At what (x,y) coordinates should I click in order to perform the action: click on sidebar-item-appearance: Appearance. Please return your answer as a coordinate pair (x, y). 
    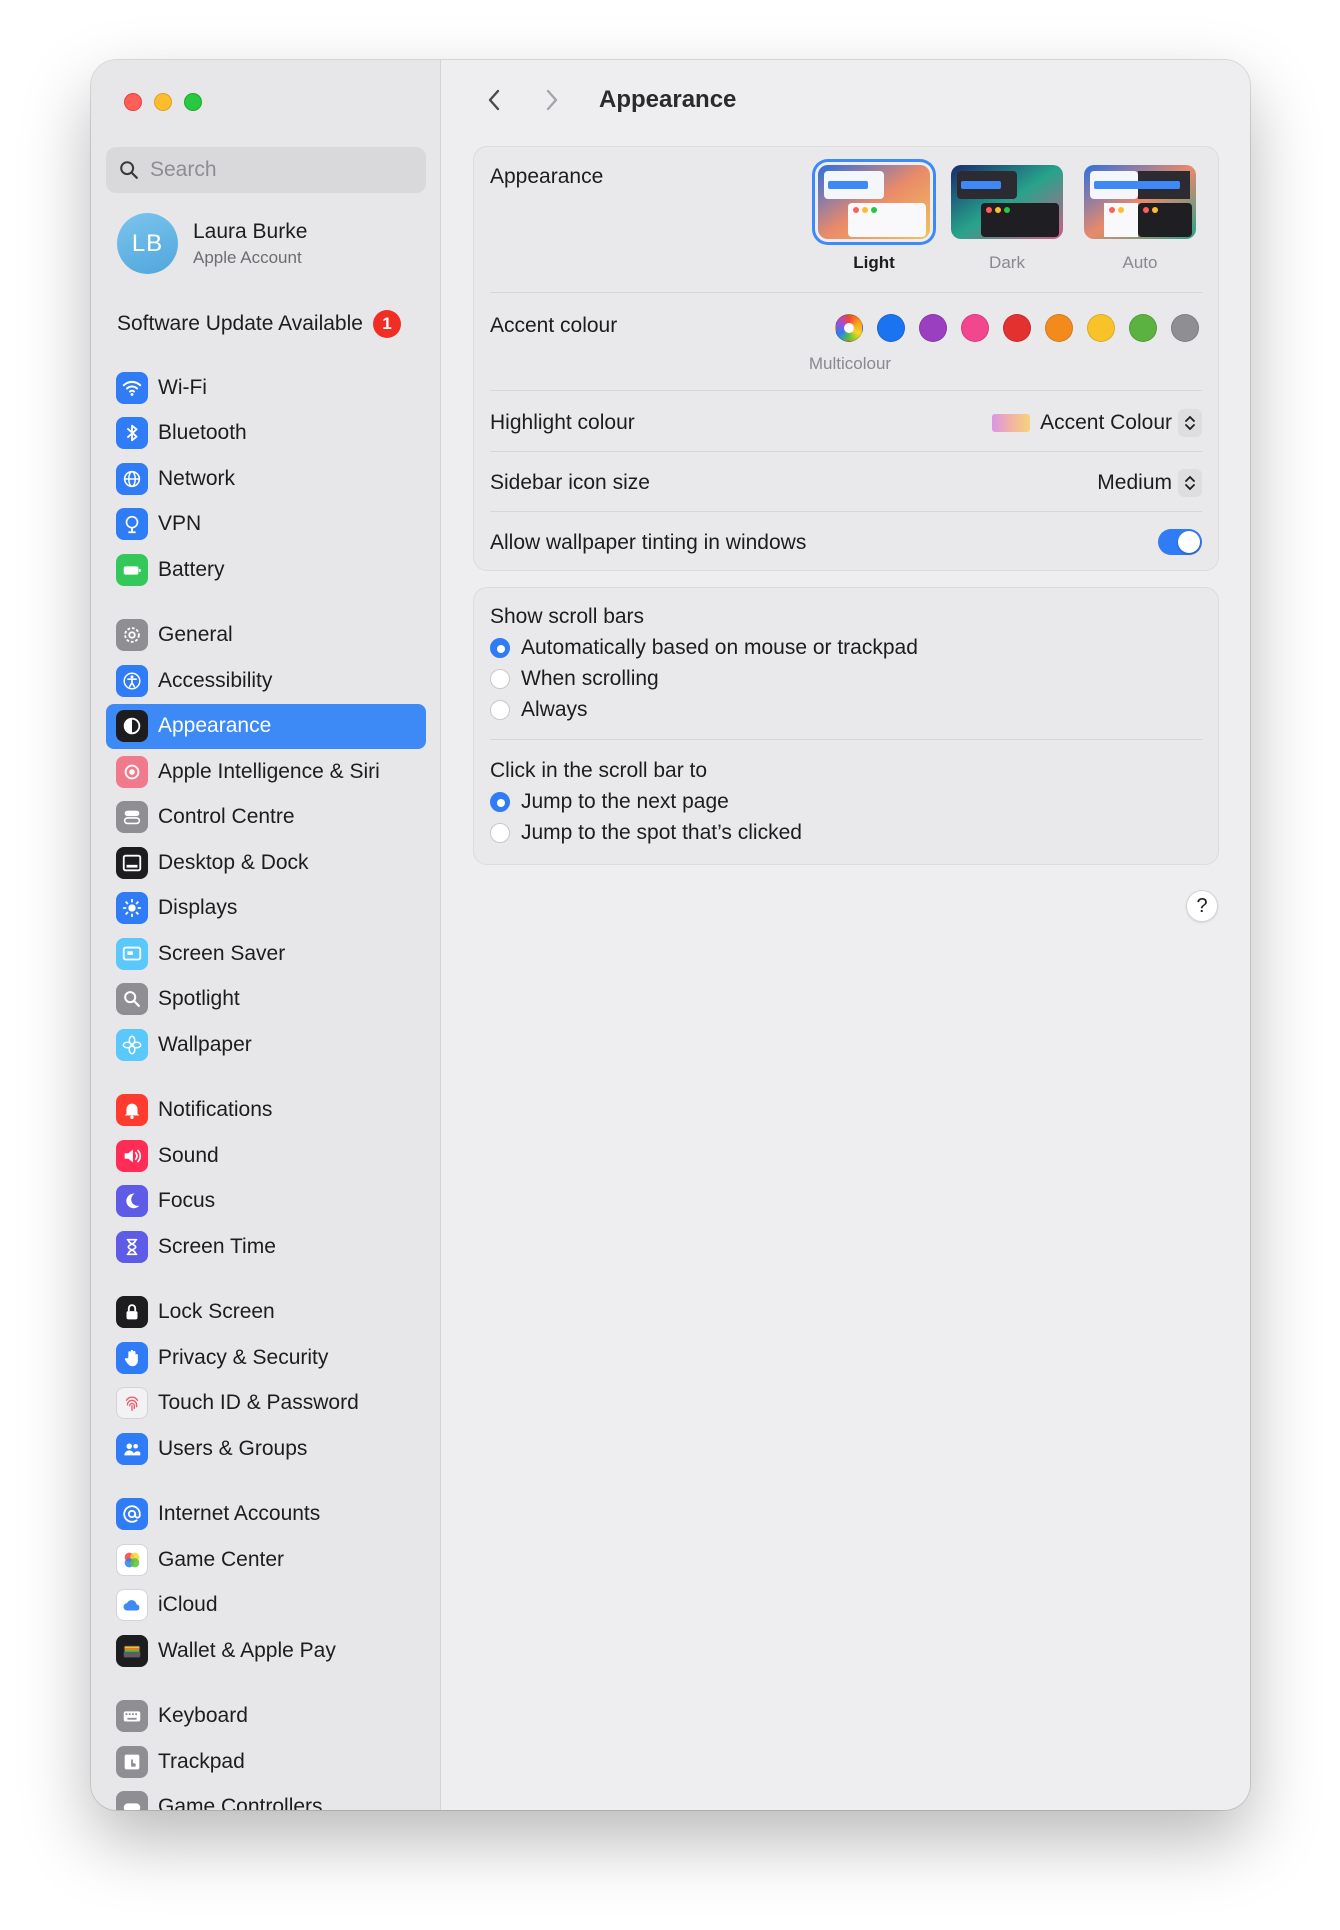
    Looking at the image, I should click on (266, 726).